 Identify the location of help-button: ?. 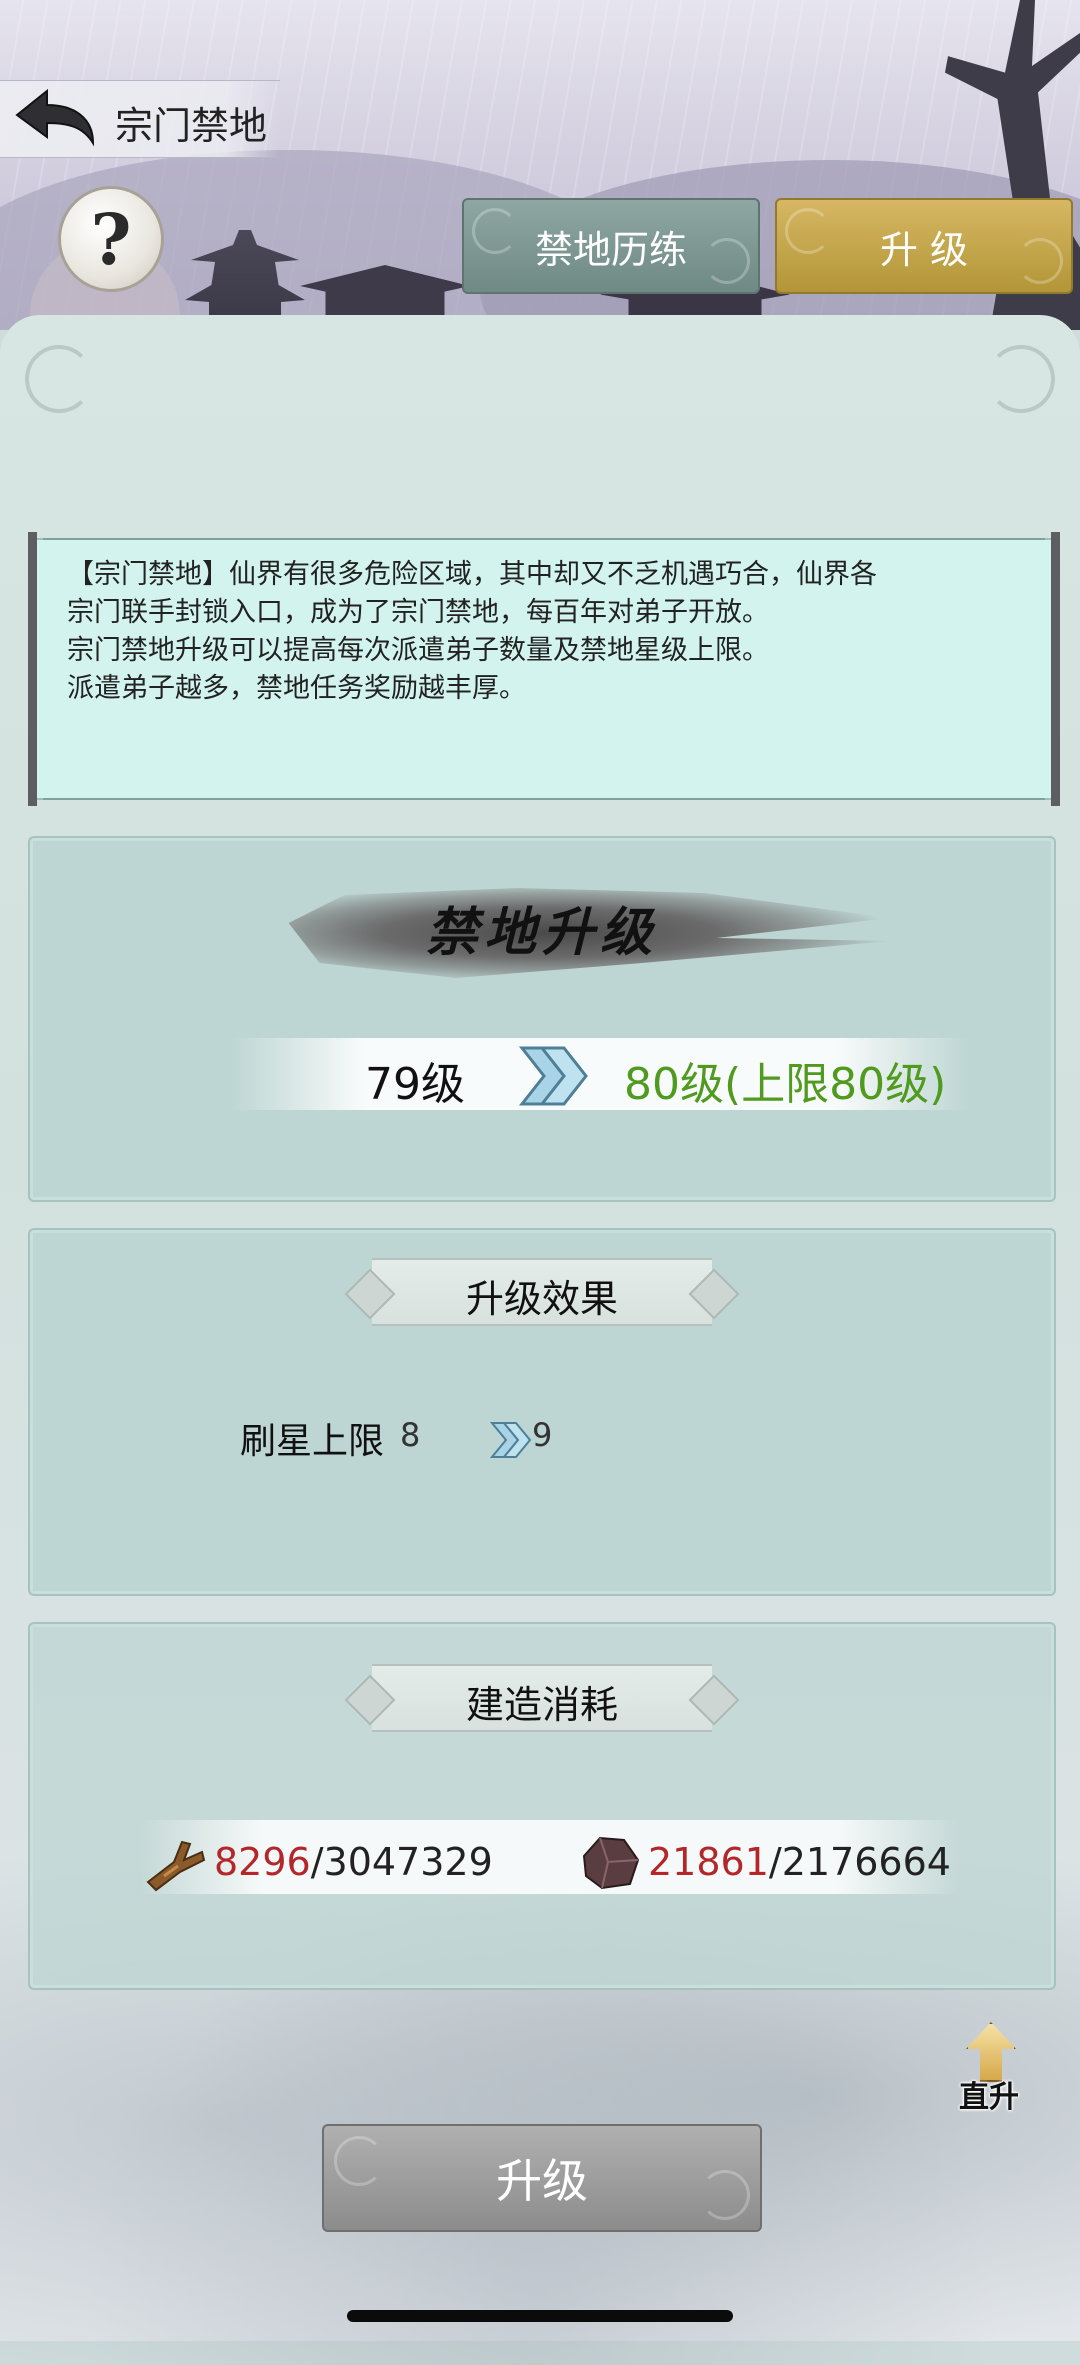
(111, 239).